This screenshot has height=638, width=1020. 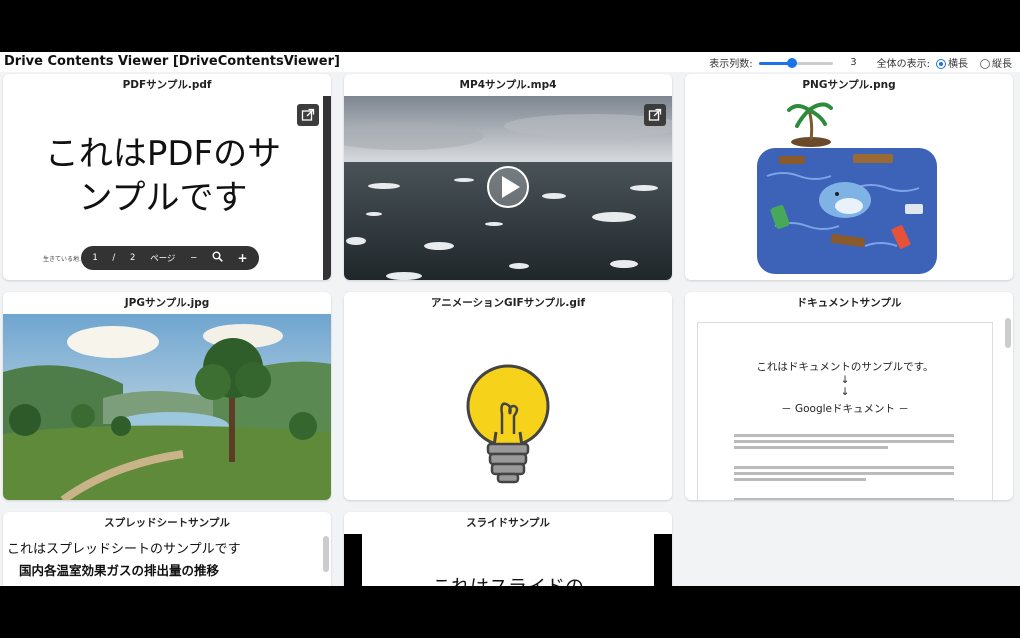 I want to click on slide-text: これはスライドの, so click(x=508, y=579).